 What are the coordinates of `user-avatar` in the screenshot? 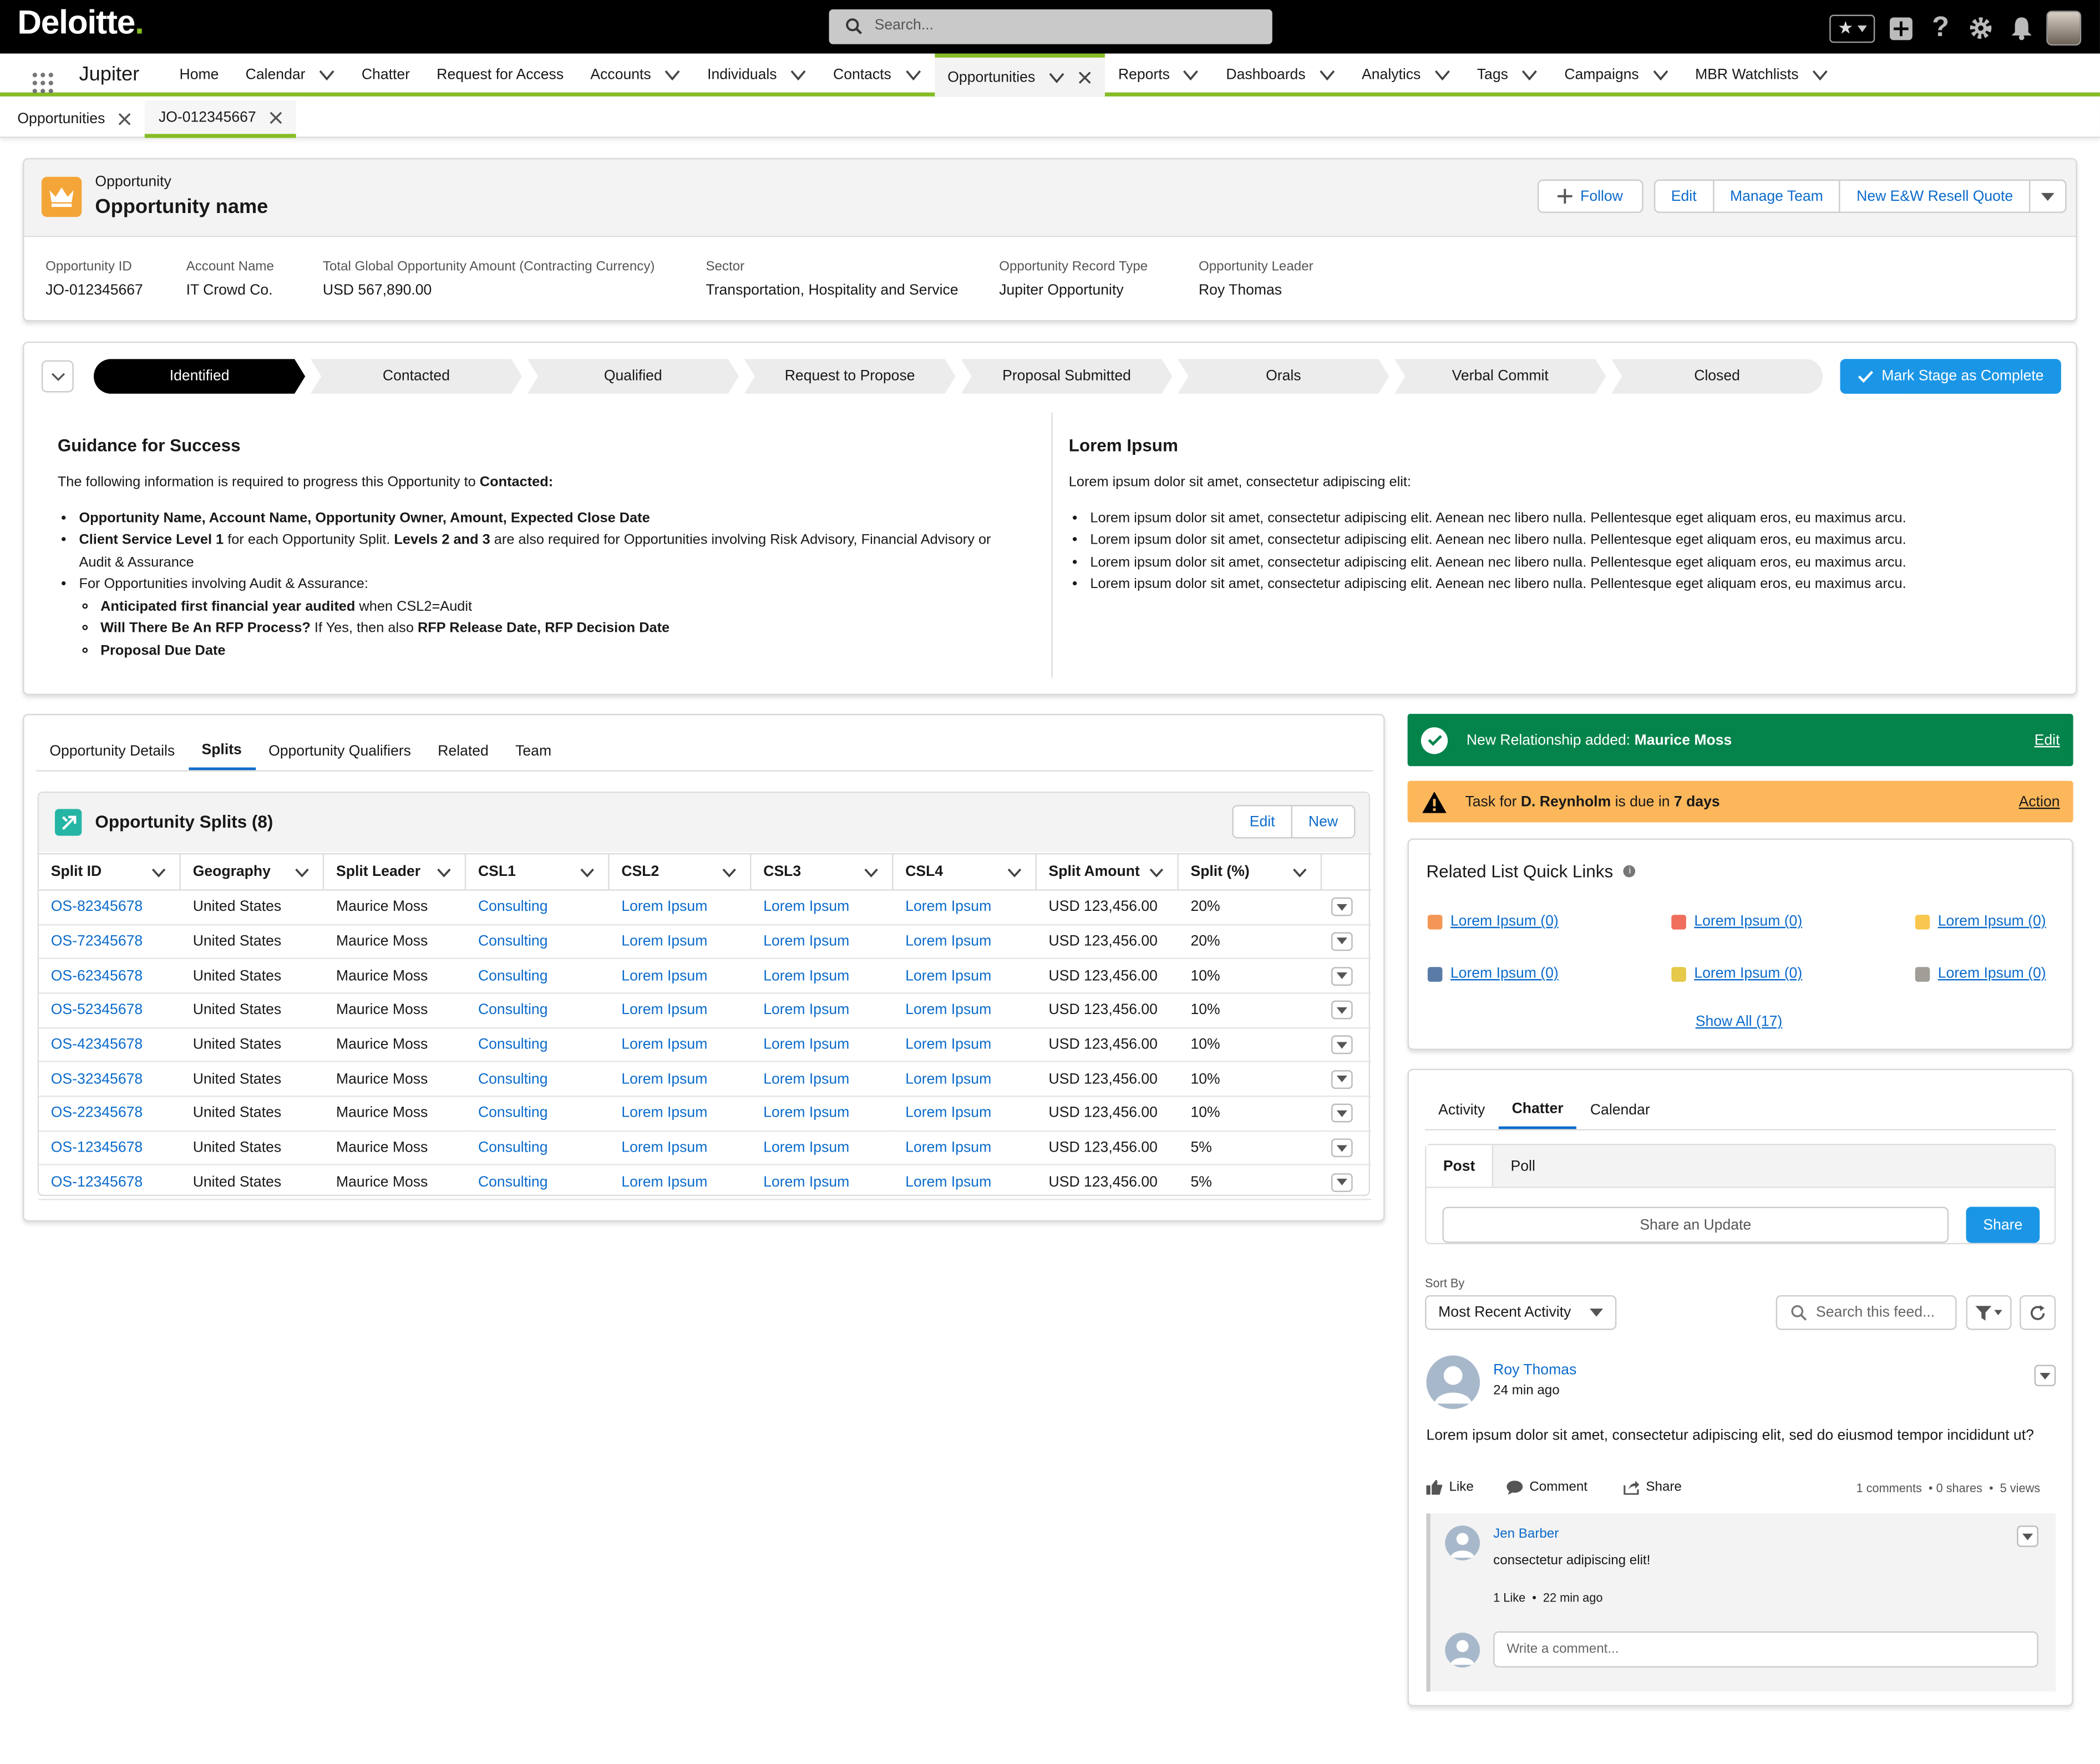 It's located at (2064, 28).